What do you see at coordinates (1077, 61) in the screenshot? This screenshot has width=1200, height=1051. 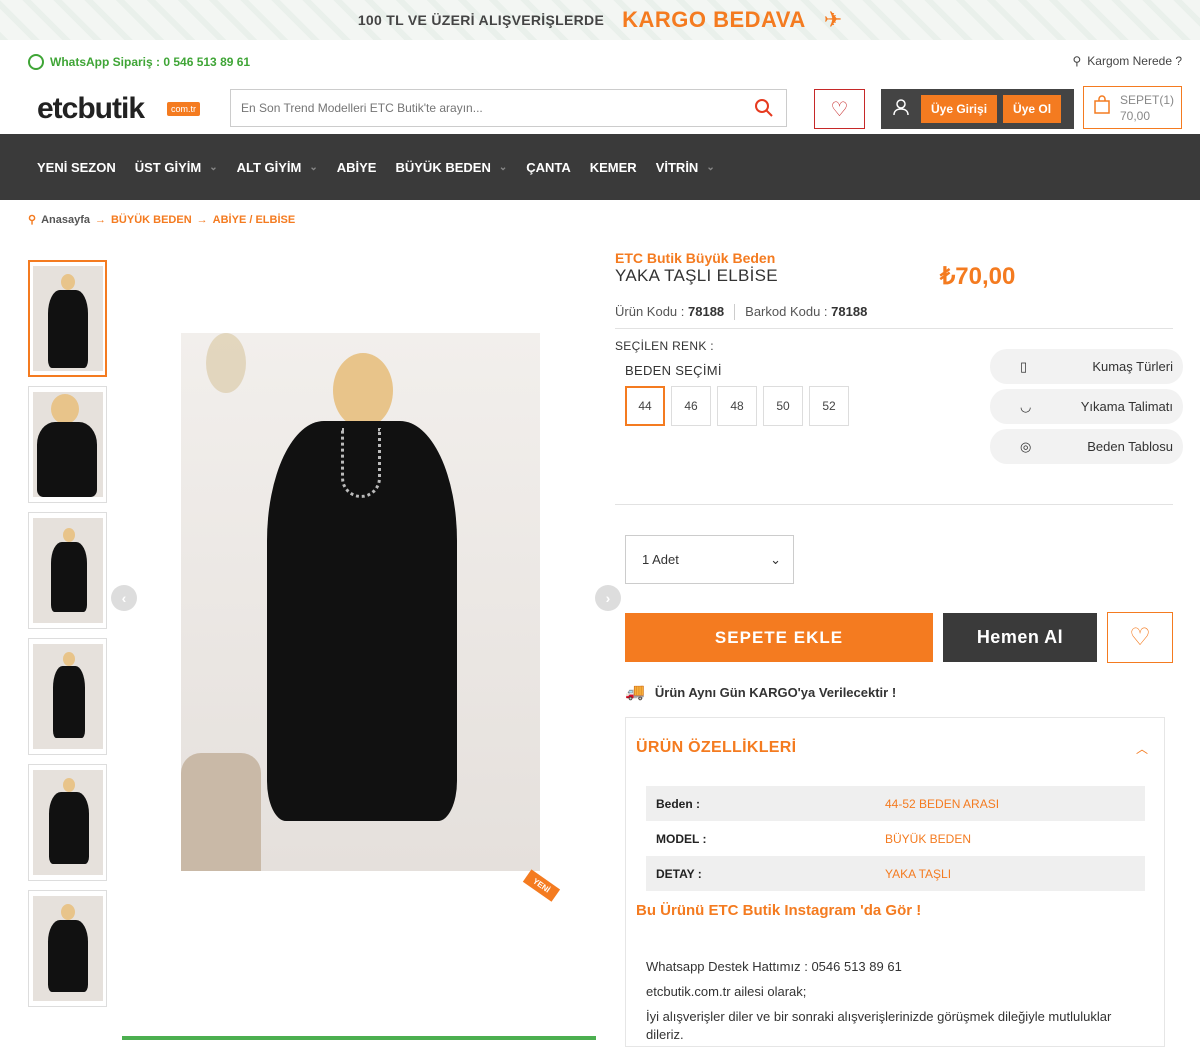 I see `truck-person-icon: ⚲` at bounding box center [1077, 61].